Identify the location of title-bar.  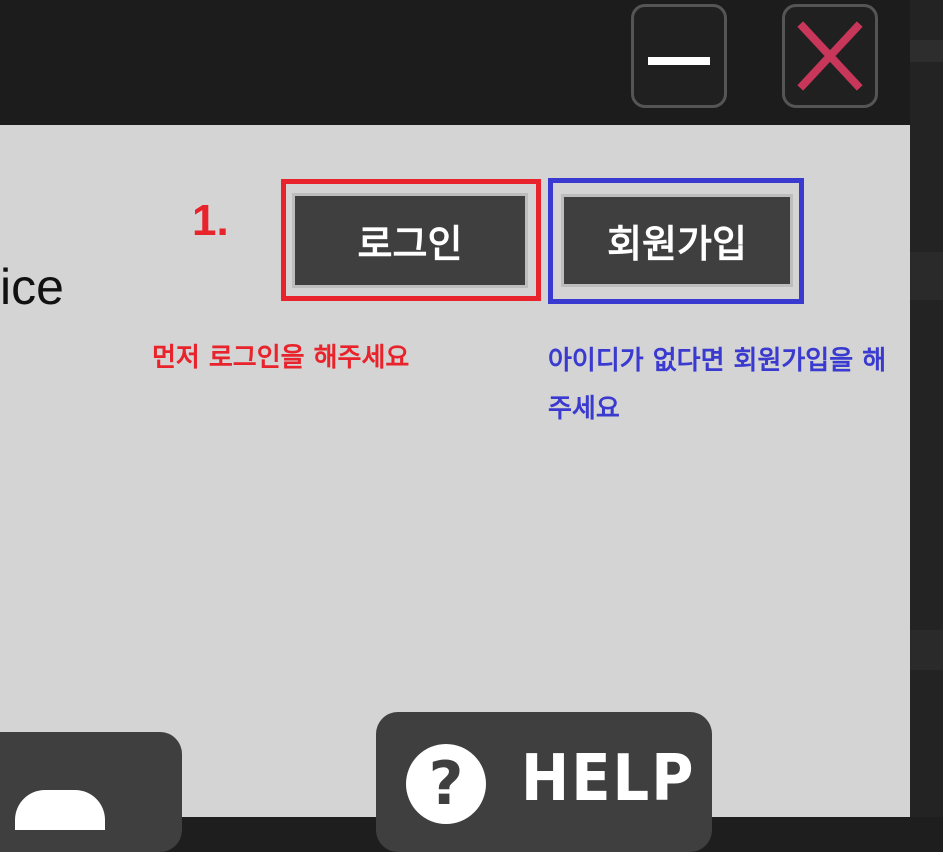
(455, 62).